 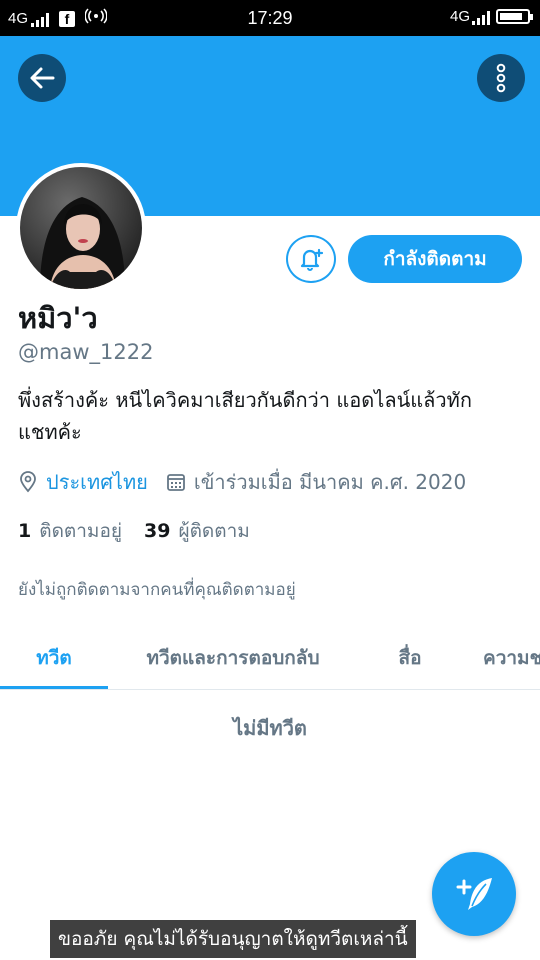 I want to click on following-count-link: 1 ติดตามอยู่, so click(x=70, y=531).